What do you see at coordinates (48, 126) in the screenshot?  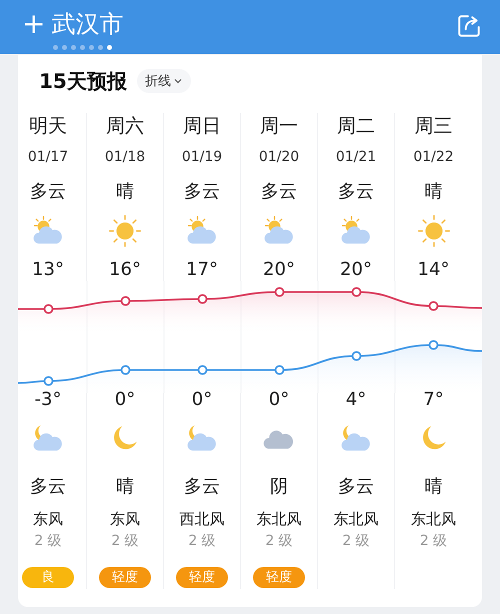 I see `day-name: 明天` at bounding box center [48, 126].